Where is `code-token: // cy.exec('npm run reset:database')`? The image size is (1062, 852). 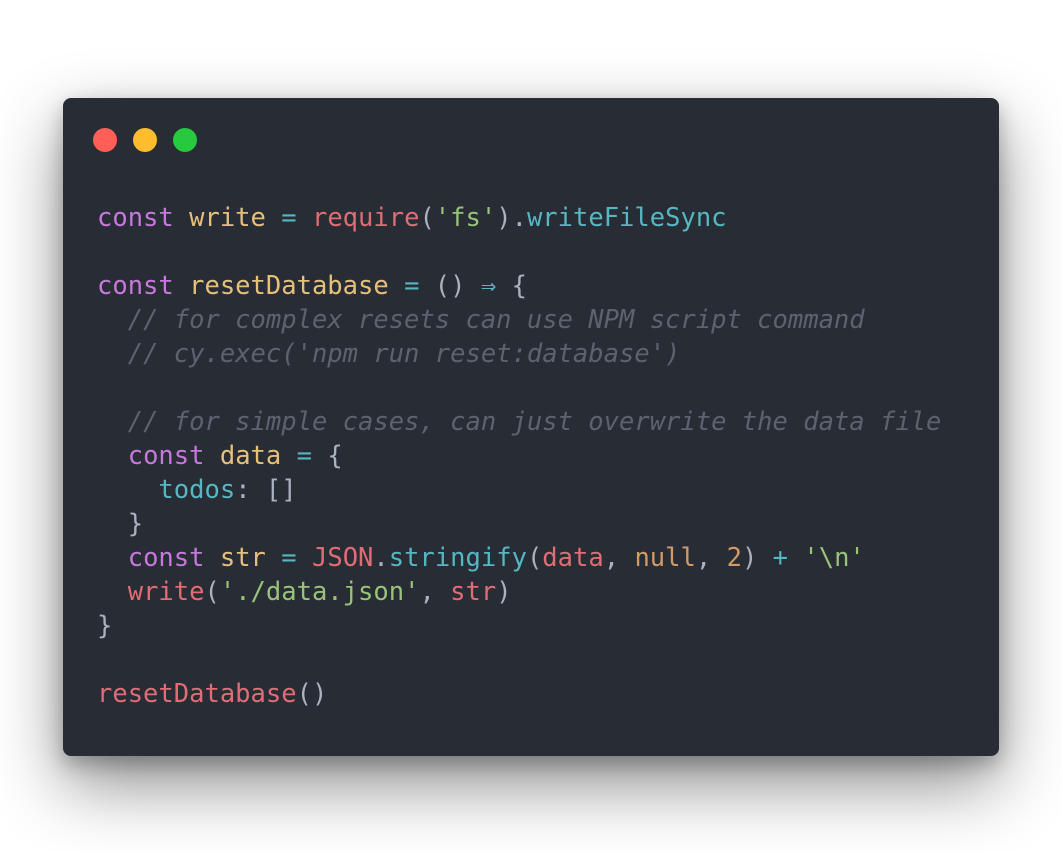 code-token: // cy.exec('npm run reset:database') is located at coordinates (404, 354).